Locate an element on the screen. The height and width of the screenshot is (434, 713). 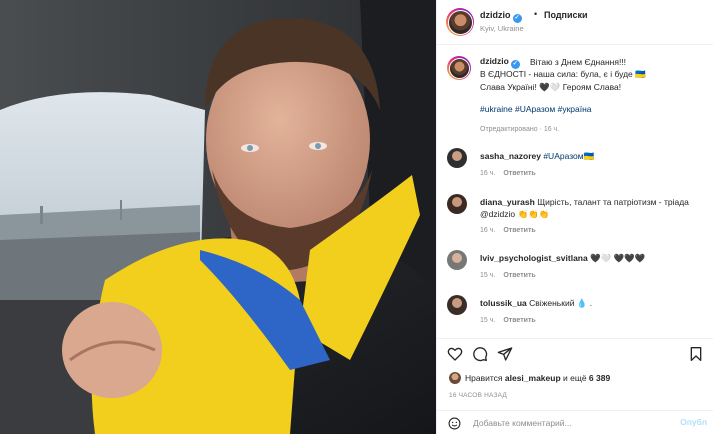
caption-meta: Отредактировано · 16 ч. is located at coordinates (520, 129).